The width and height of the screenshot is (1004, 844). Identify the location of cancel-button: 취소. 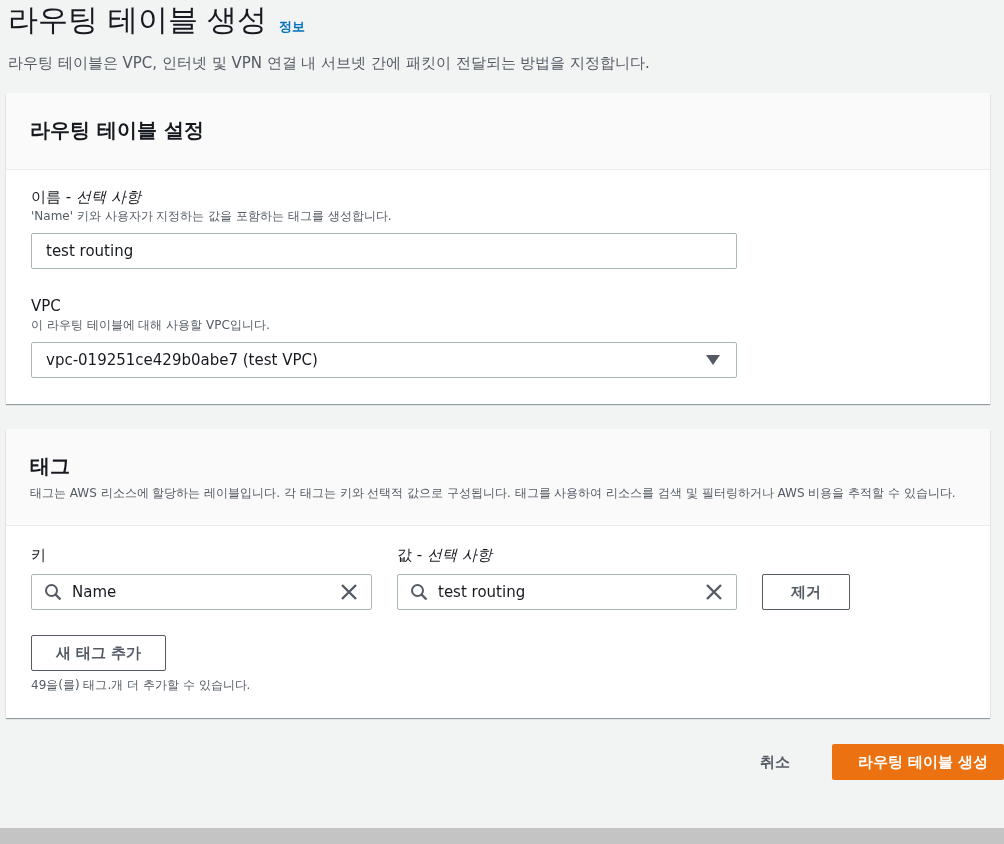
(774, 762).